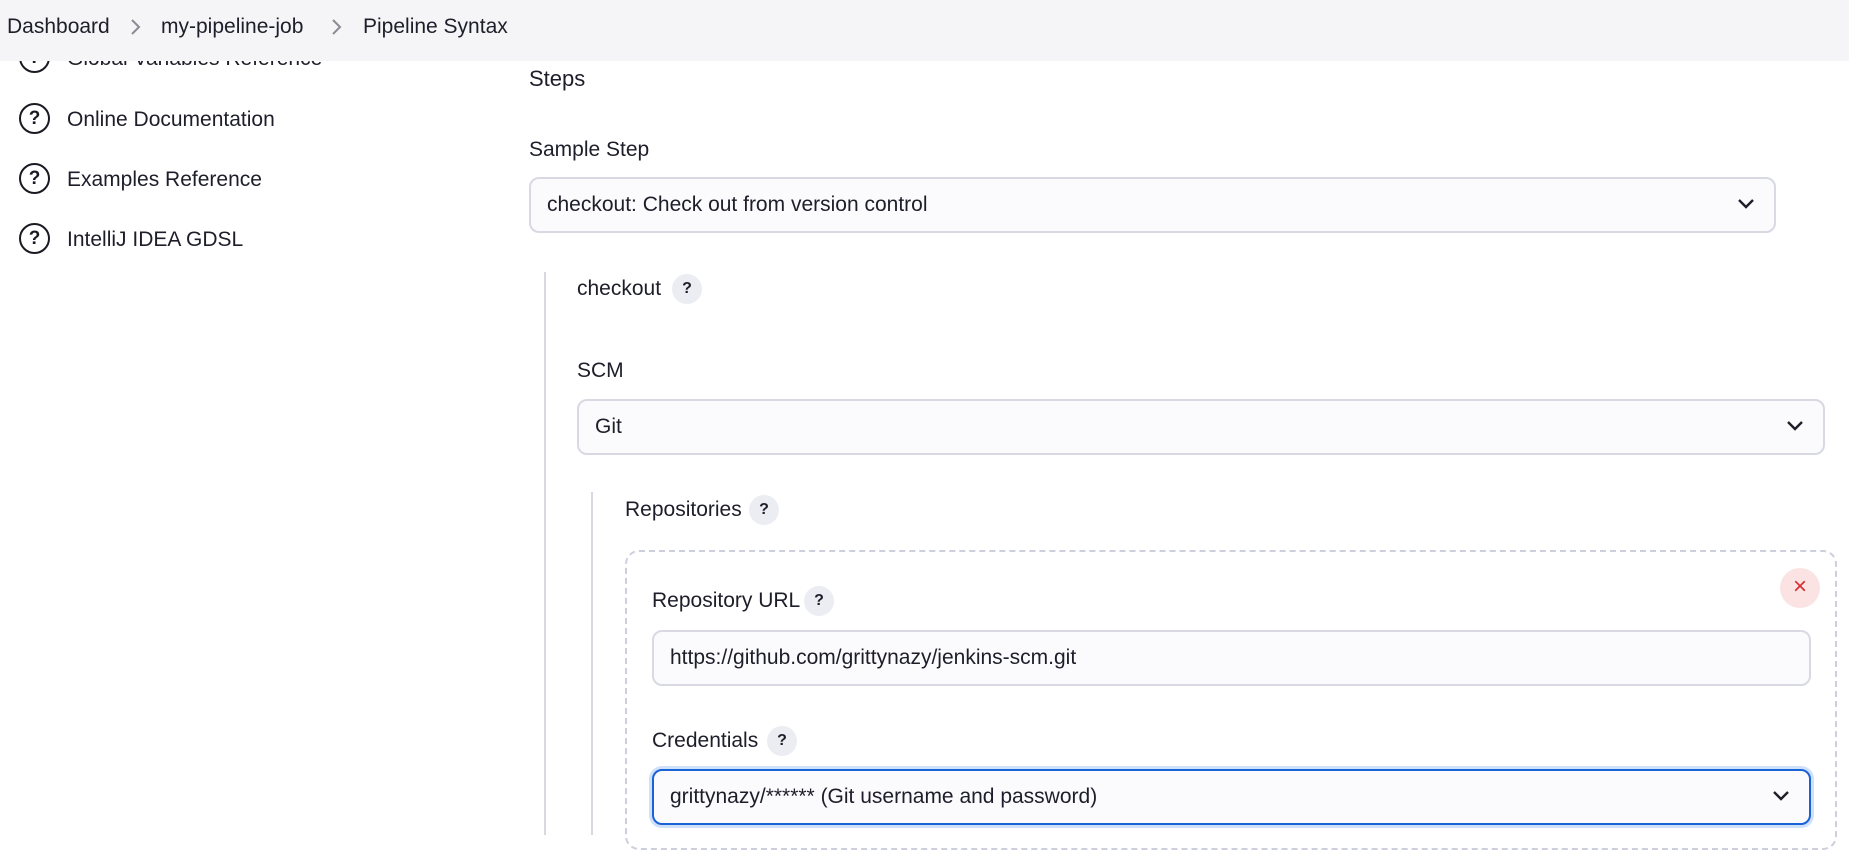  What do you see at coordinates (687, 289) in the screenshot?
I see `checkout-help-button: ?` at bounding box center [687, 289].